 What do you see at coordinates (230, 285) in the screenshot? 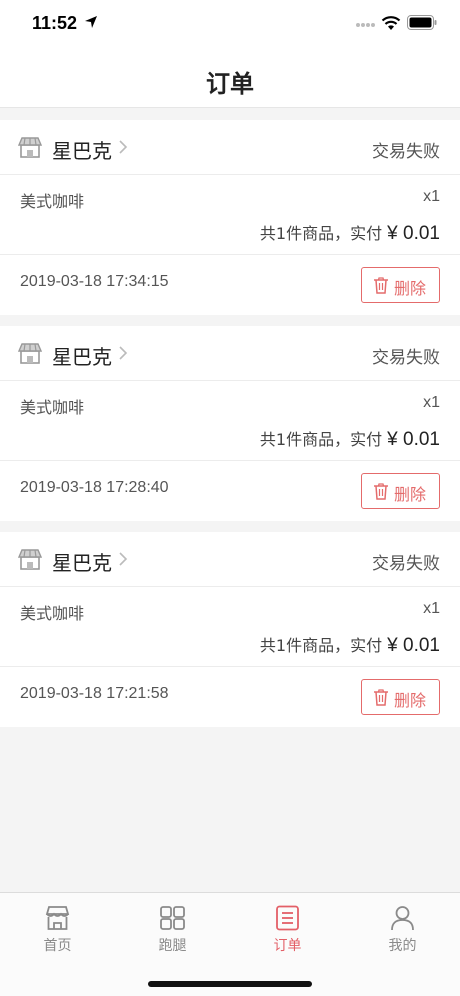
I see `order-footer: 2019-03-18 17:34:15 删除` at bounding box center [230, 285].